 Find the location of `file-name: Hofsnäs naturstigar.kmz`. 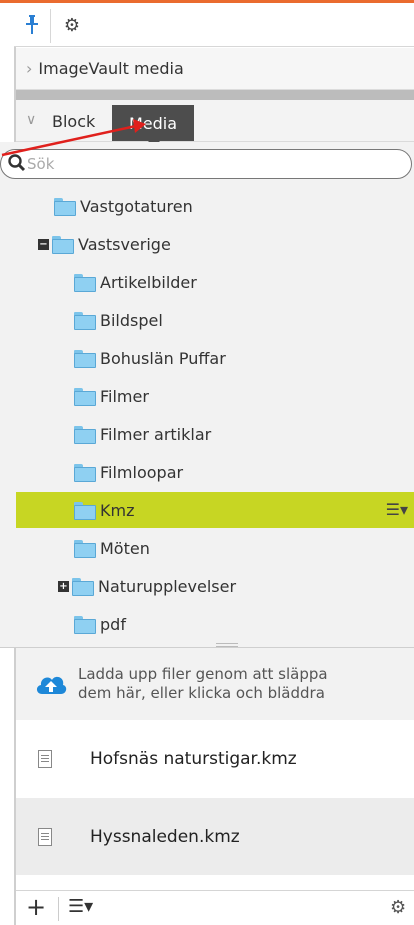

file-name: Hofsnäs naturstigar.kmz is located at coordinates (193, 758).